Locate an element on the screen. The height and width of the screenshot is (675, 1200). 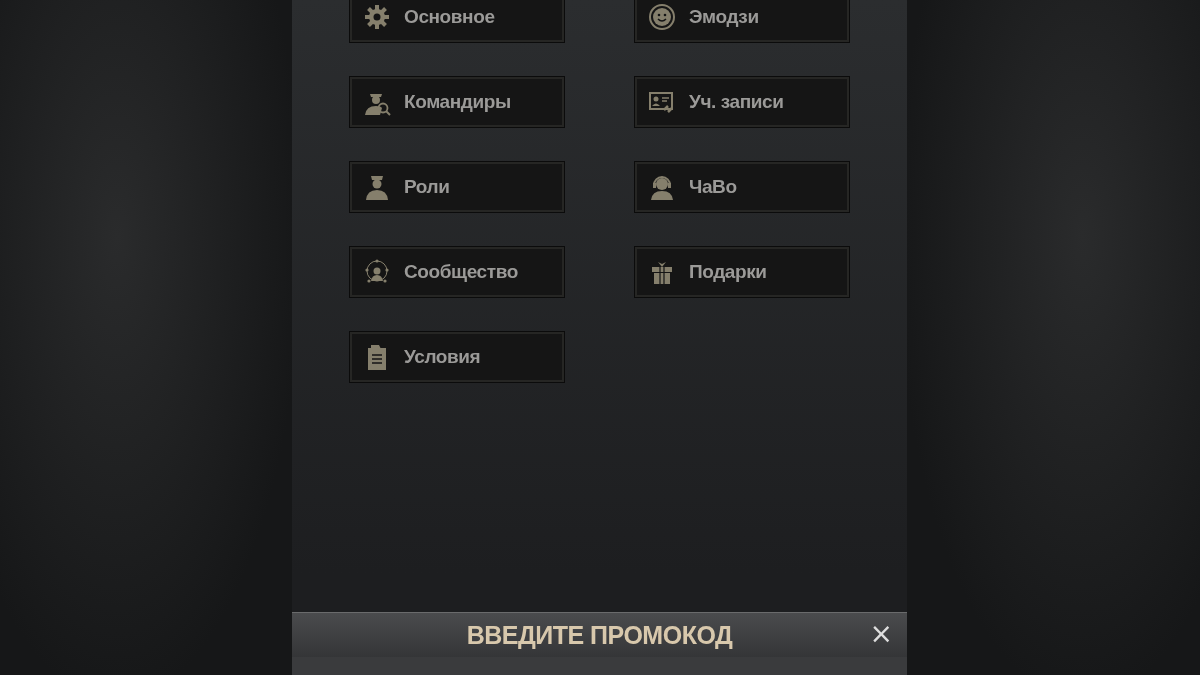
menu-button: Уч. записи is located at coordinates (742, 102).